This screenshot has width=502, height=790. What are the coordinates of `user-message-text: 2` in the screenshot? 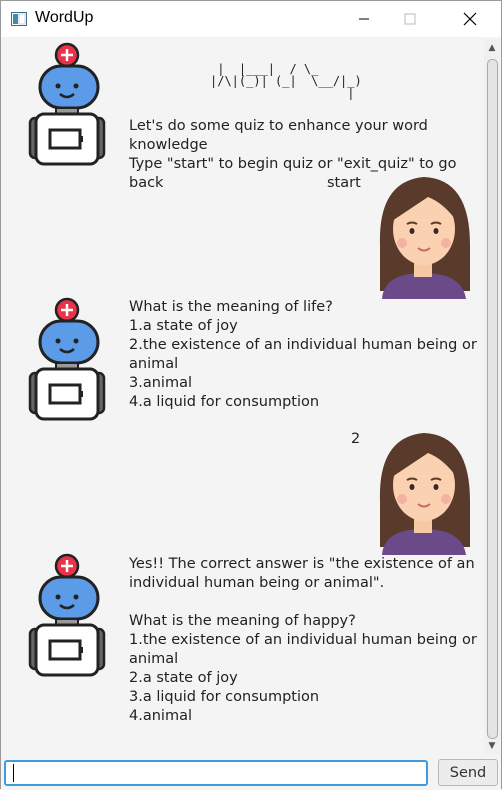 It's located at (356, 439).